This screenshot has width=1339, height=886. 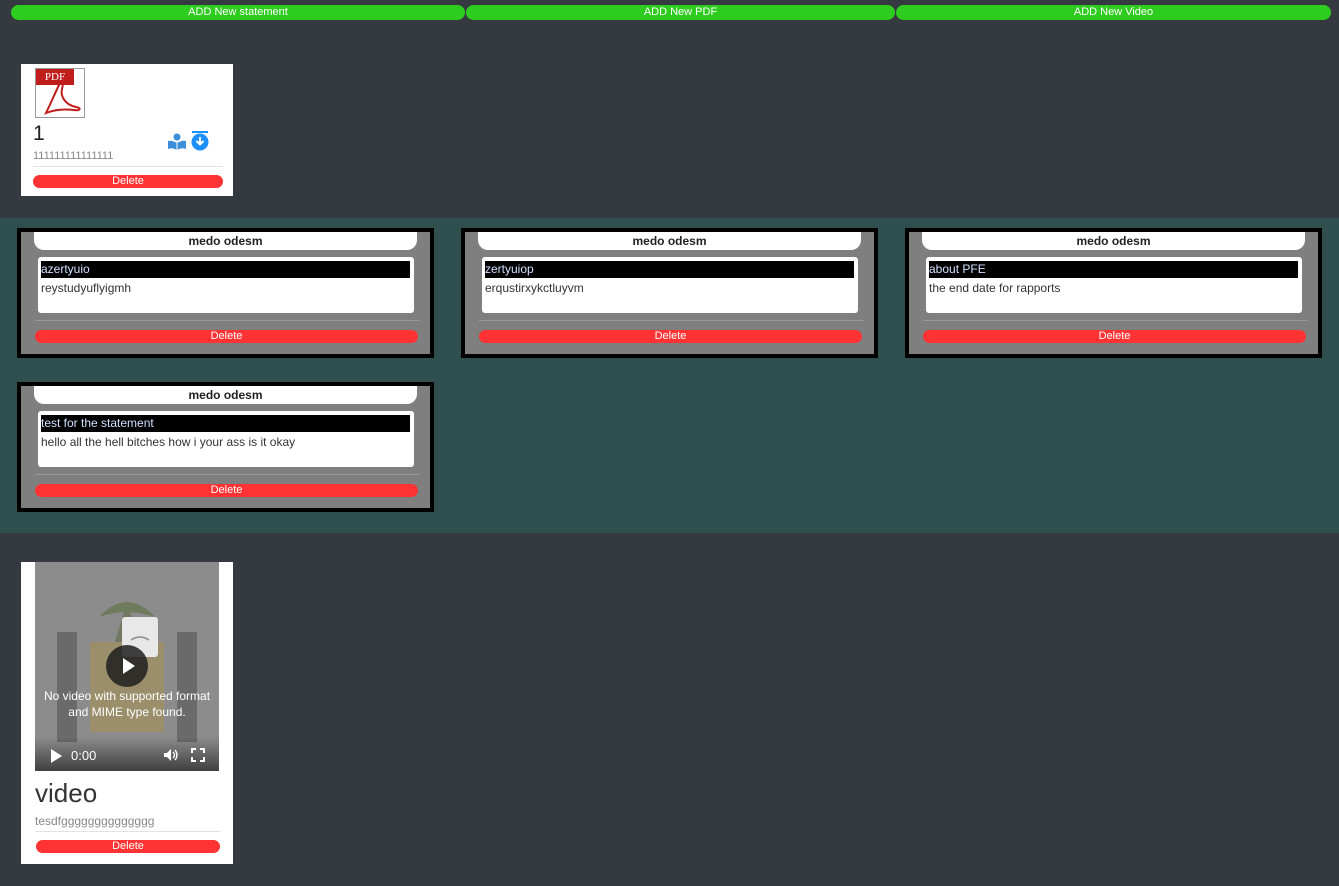 I want to click on statement-text: the end date for rapports, so click(x=995, y=288).